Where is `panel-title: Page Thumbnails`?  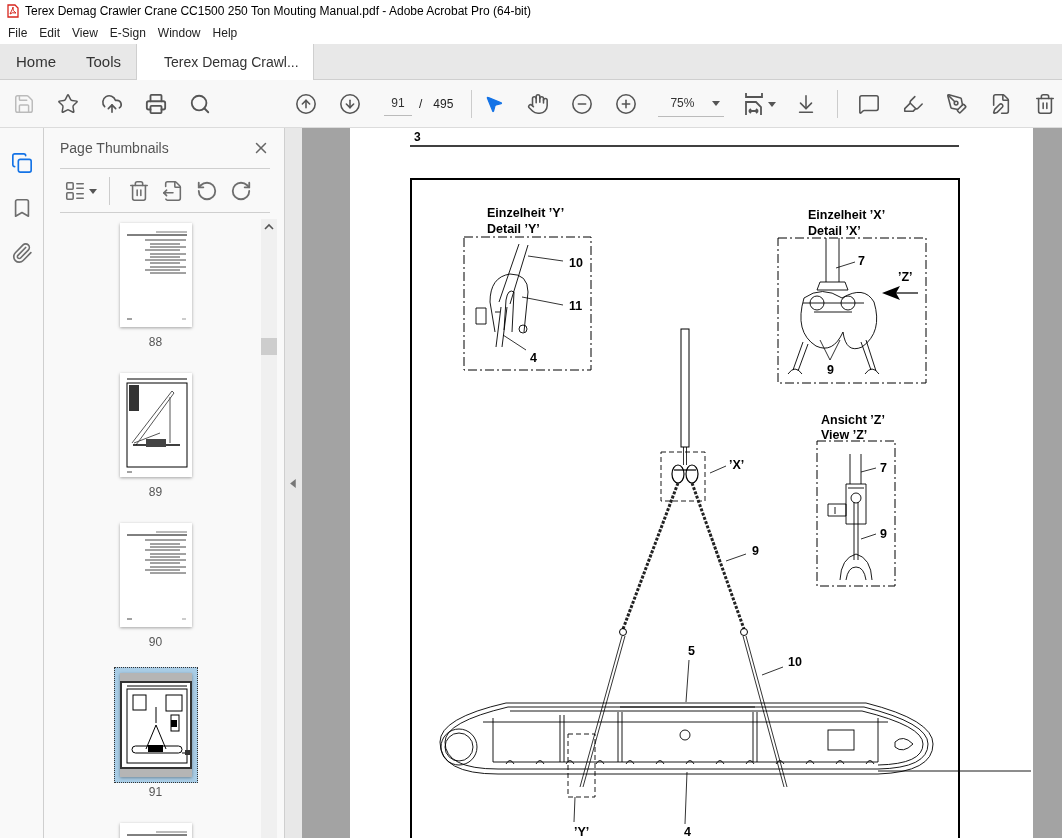 panel-title: Page Thumbnails is located at coordinates (114, 148).